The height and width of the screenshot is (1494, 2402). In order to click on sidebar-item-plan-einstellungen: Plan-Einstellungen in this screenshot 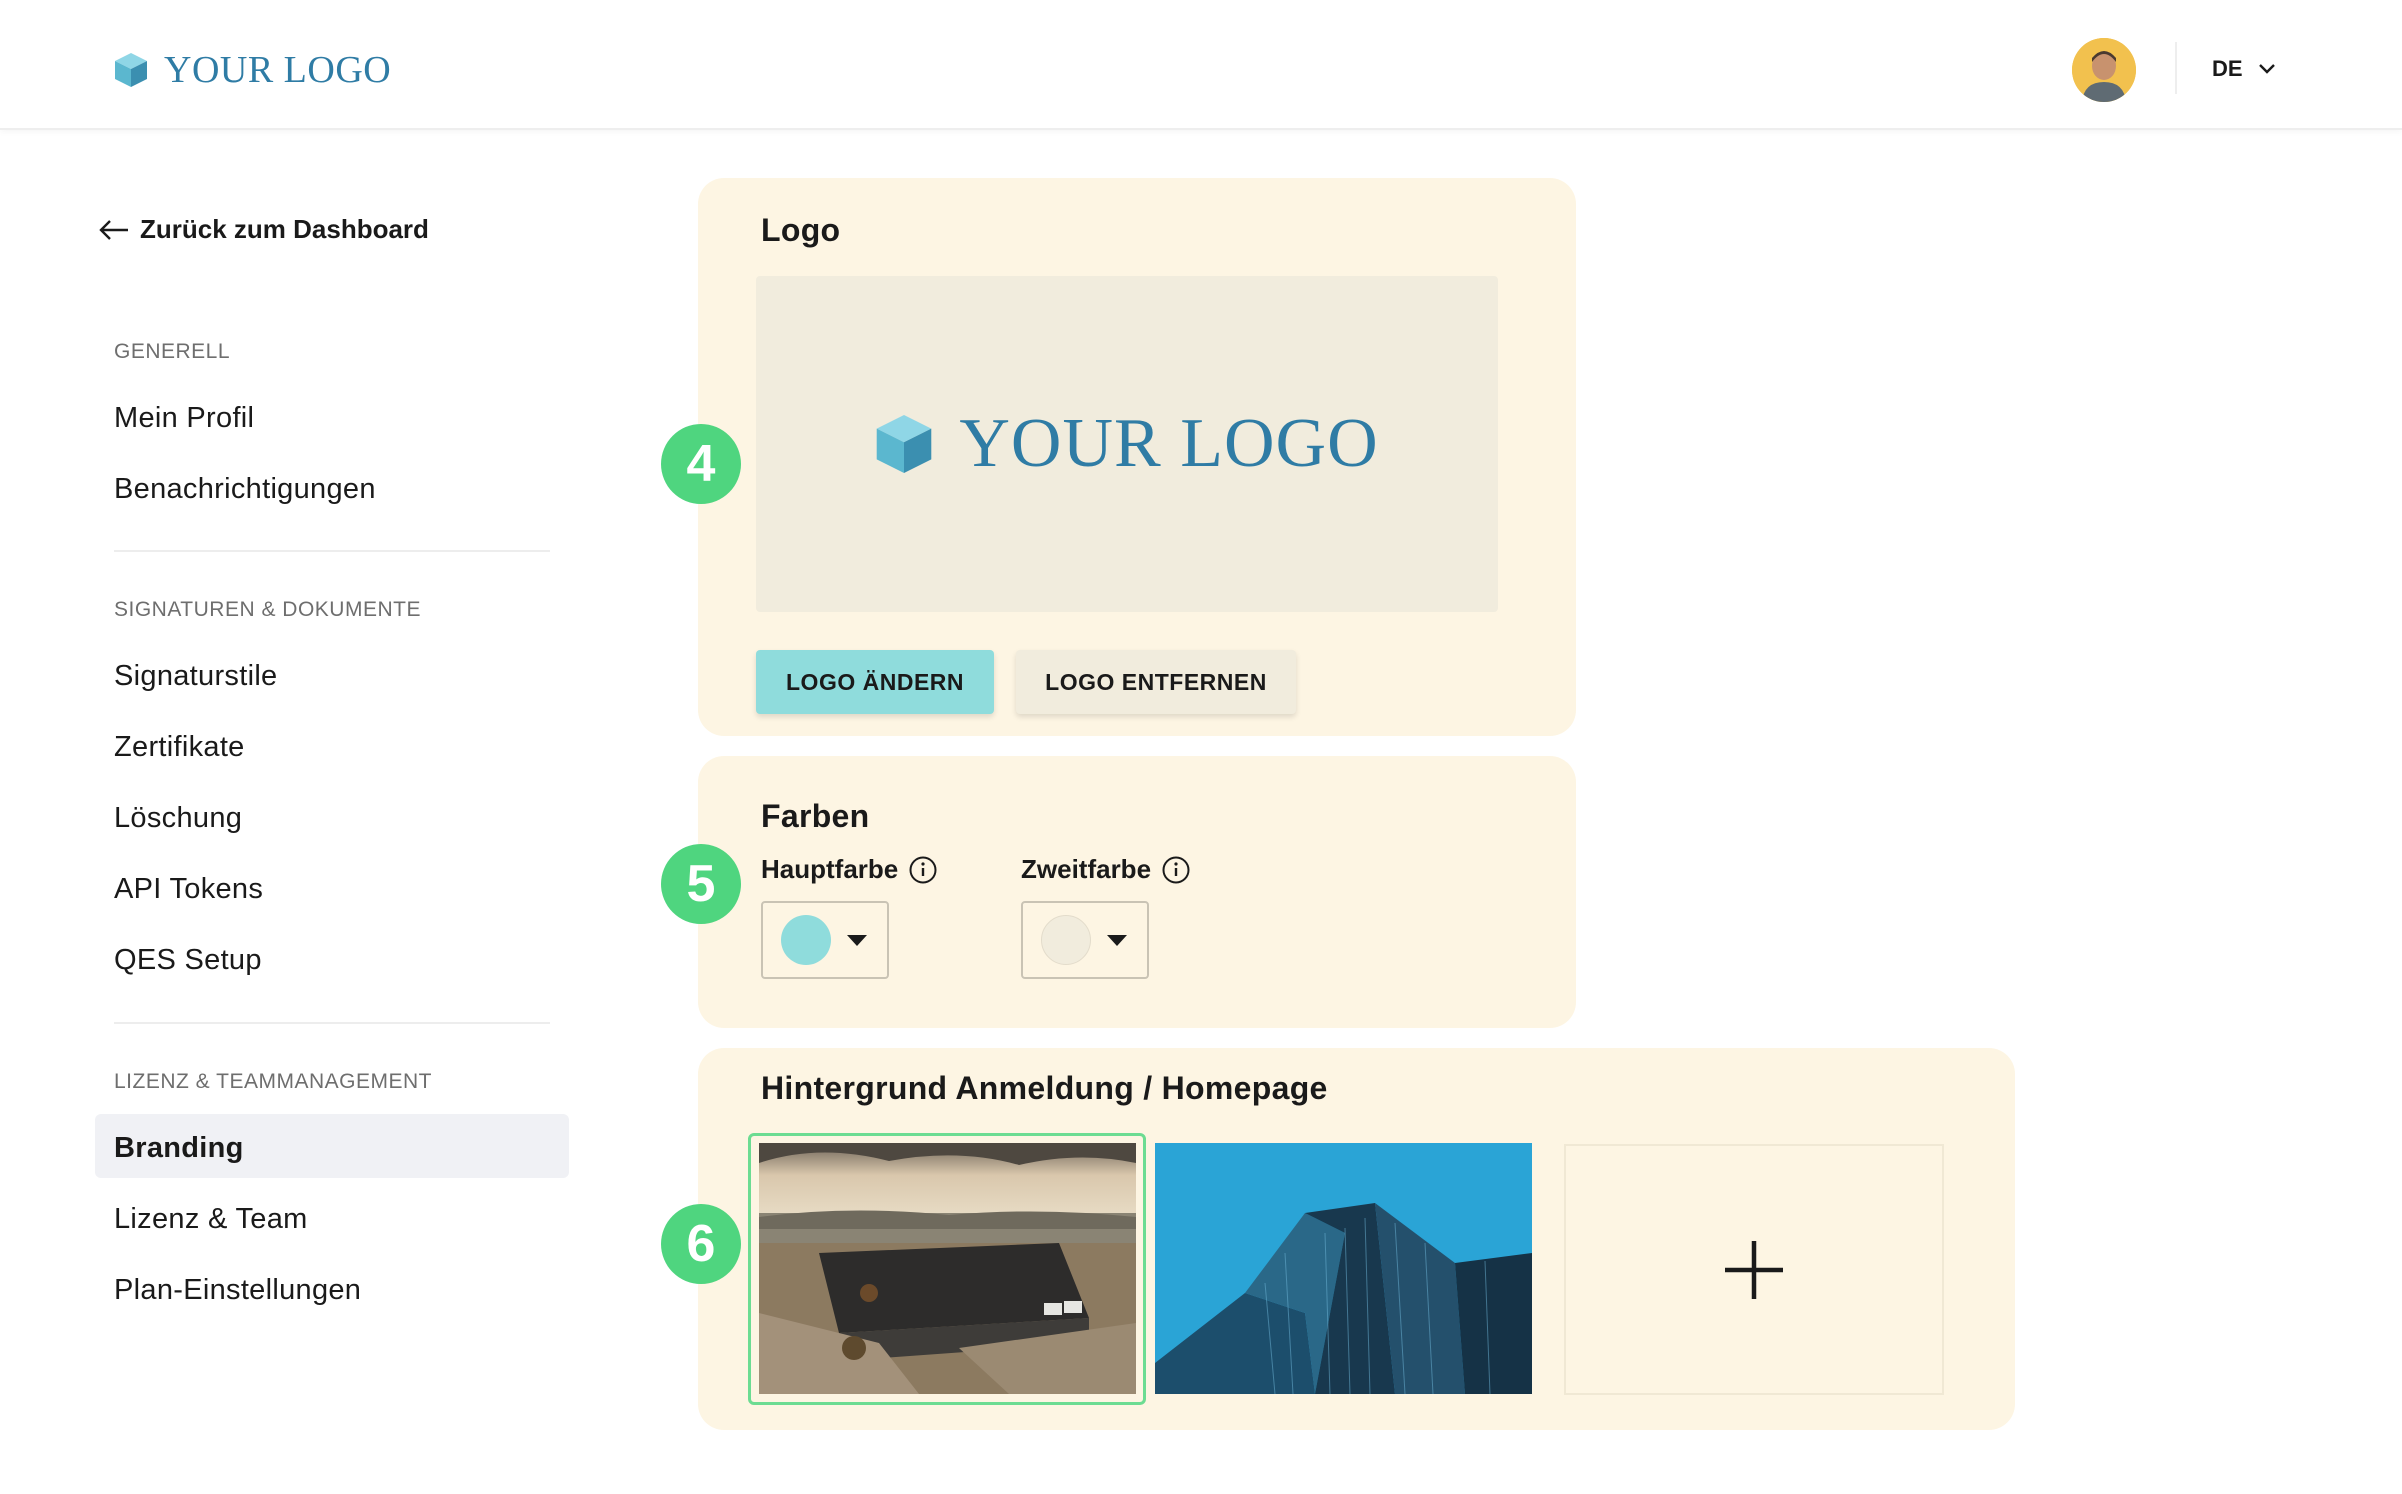, I will do `click(237, 1290)`.